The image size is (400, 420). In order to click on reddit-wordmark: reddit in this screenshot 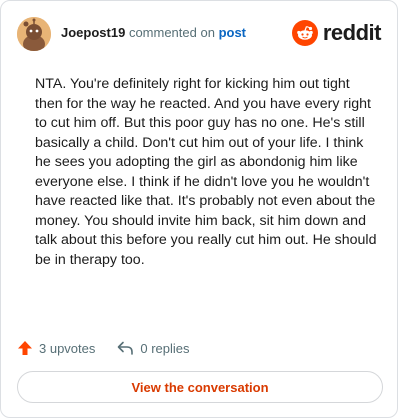, I will do `click(352, 32)`.